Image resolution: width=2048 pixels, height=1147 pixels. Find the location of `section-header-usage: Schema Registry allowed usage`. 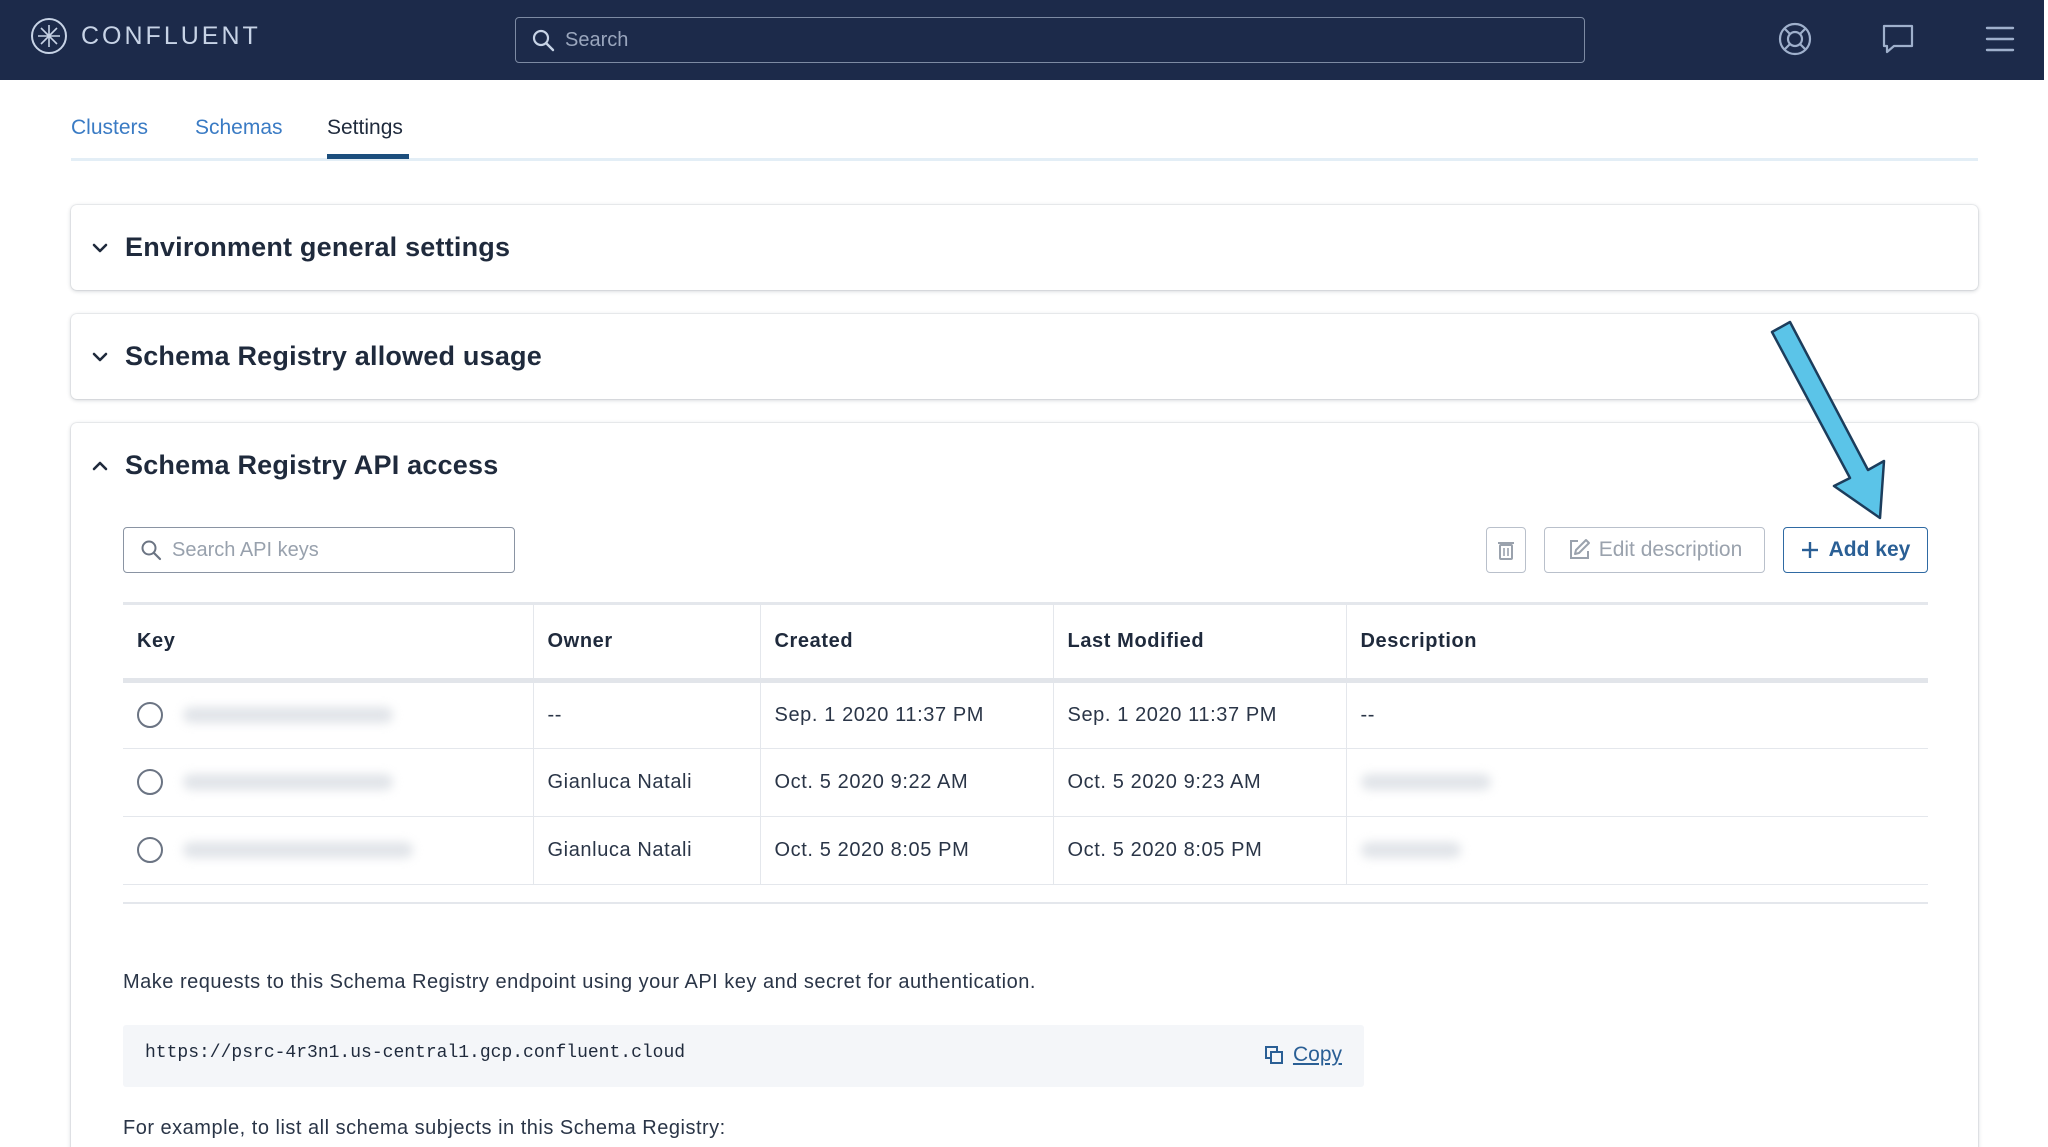

section-header-usage: Schema Registry allowed usage is located at coordinates (315, 356).